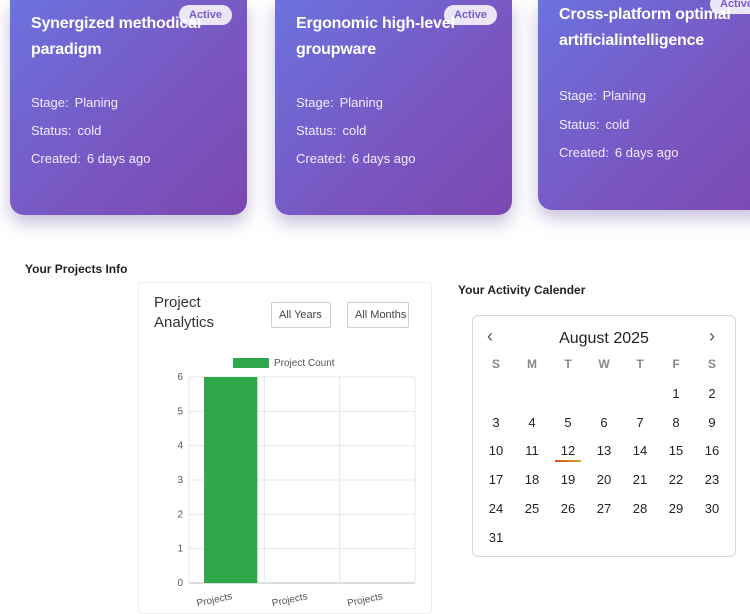 The height and width of the screenshot is (614, 750). I want to click on y-tick-label: 1, so click(180, 549).